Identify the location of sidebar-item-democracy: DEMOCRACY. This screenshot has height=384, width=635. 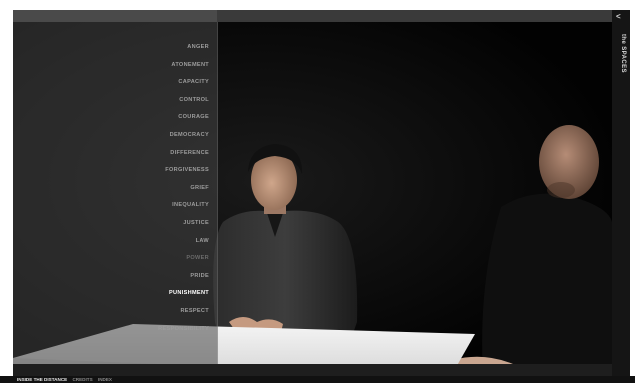
(111, 136).